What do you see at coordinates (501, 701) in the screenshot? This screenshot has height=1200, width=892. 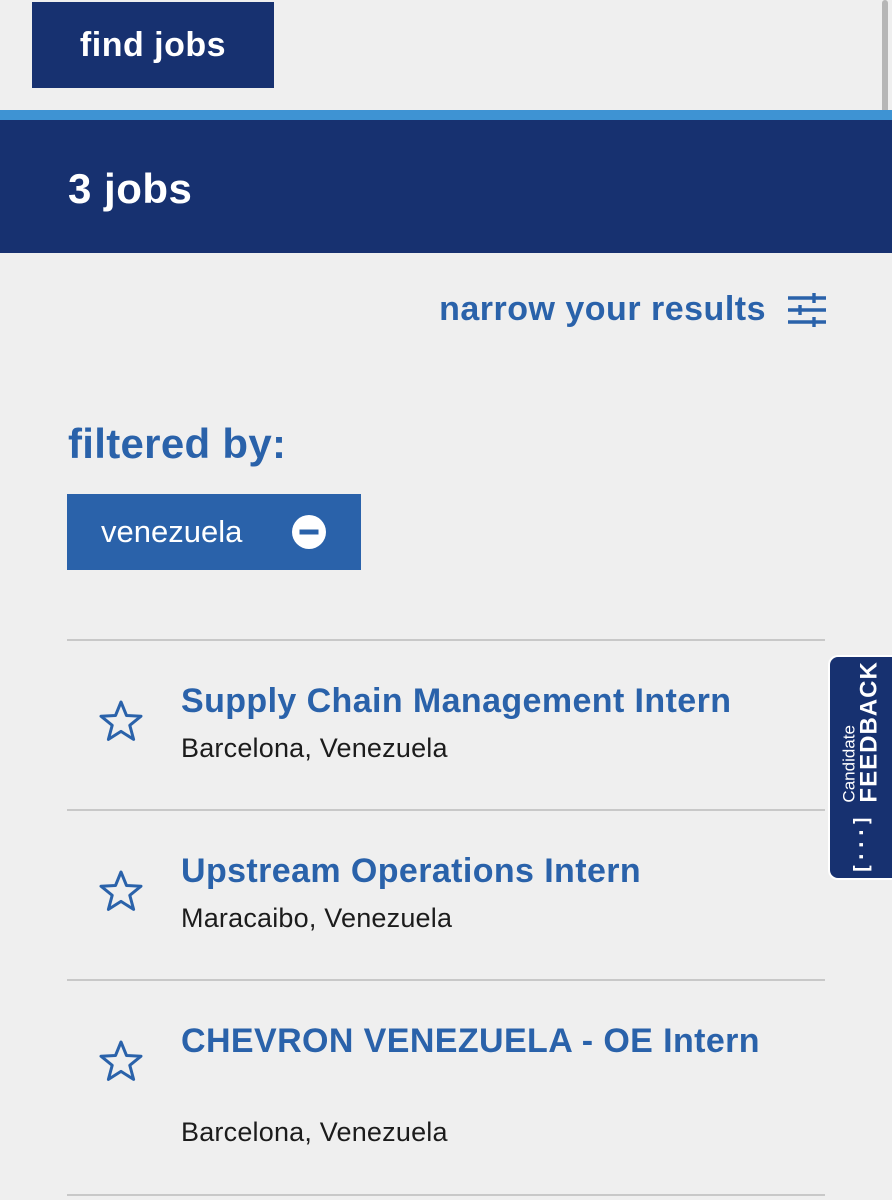 I see `job-title: Supply Chain Management Intern` at bounding box center [501, 701].